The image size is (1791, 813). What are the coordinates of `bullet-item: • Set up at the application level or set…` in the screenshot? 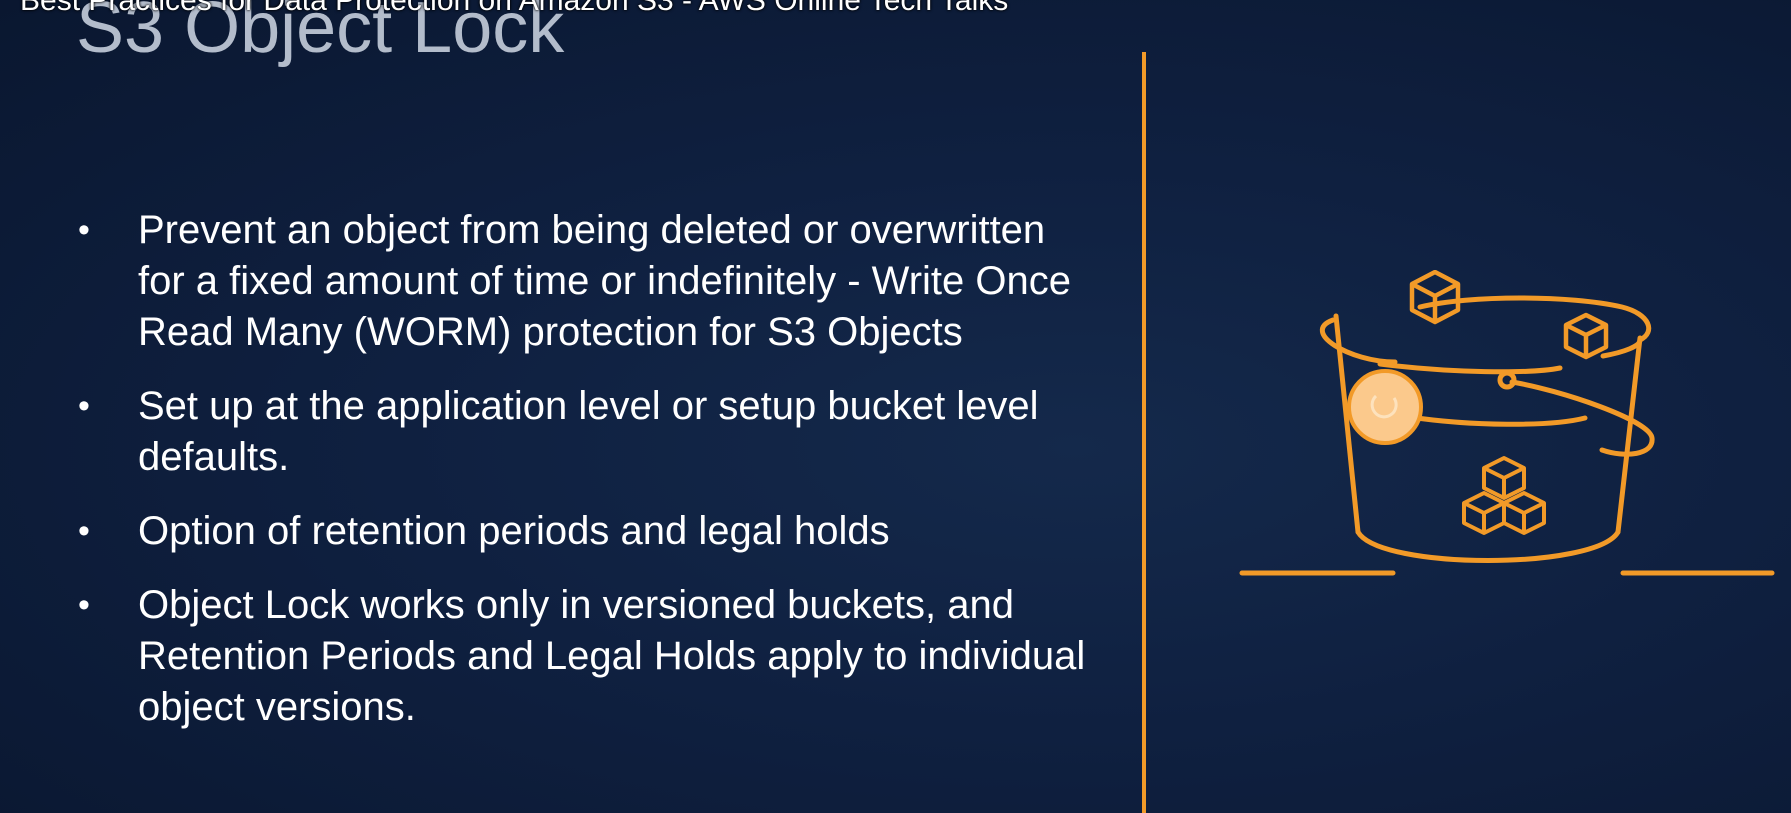 It's located at (583, 432).